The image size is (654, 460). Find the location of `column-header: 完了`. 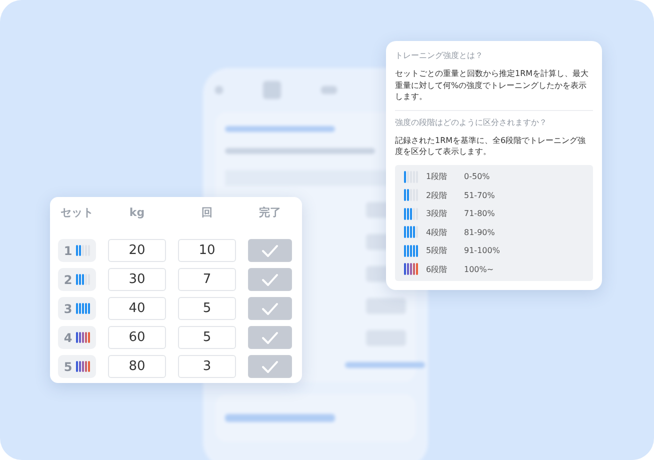

column-header: 完了 is located at coordinates (270, 212).